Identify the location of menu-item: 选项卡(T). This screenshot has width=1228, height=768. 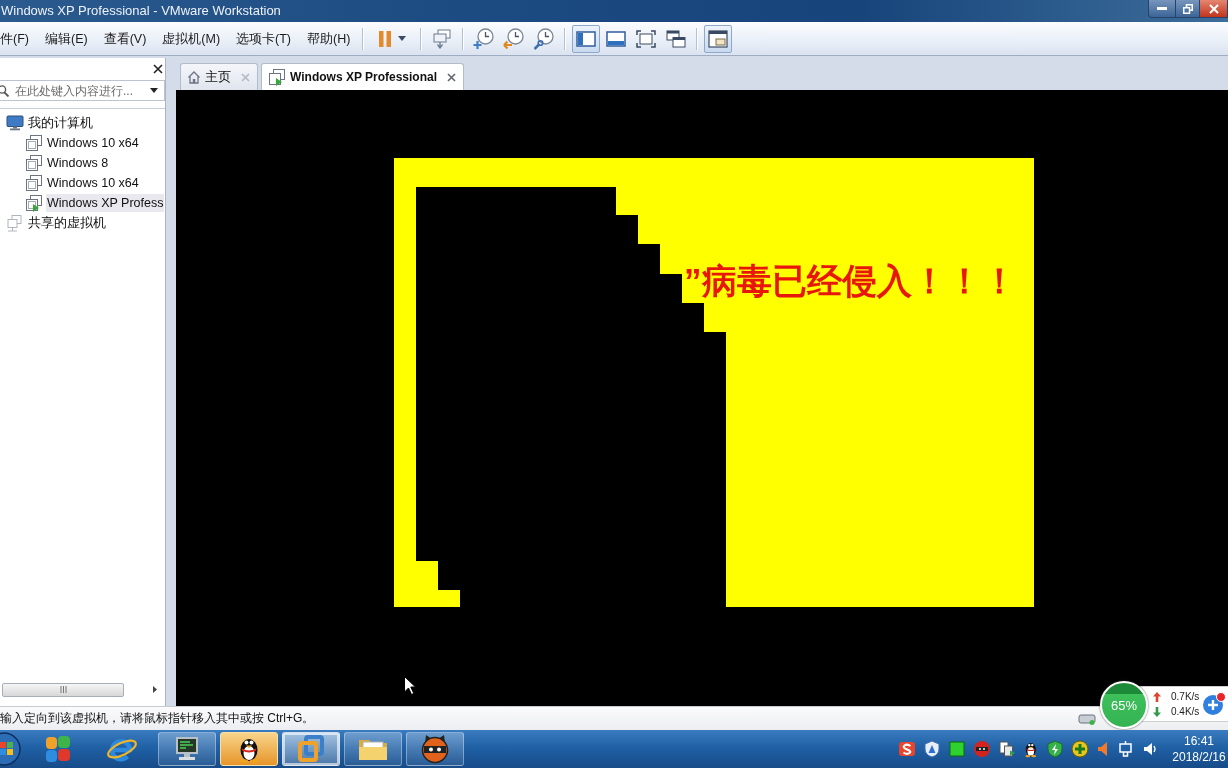
(264, 38).